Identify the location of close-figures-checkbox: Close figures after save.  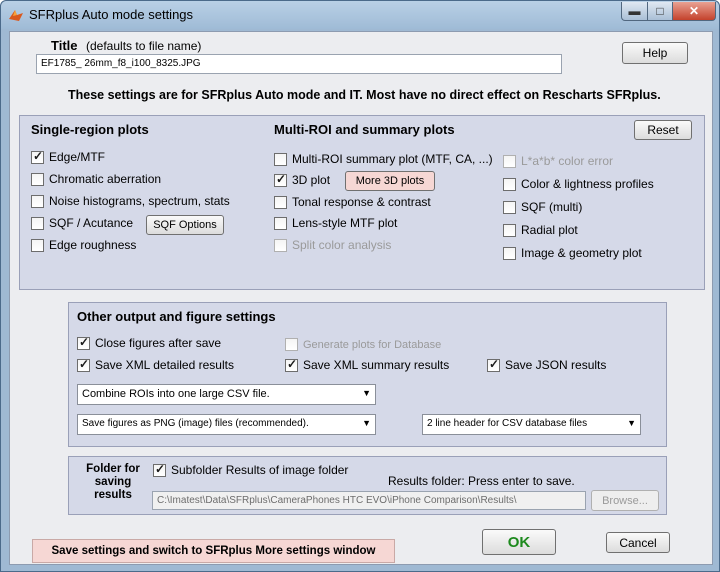
(149, 342).